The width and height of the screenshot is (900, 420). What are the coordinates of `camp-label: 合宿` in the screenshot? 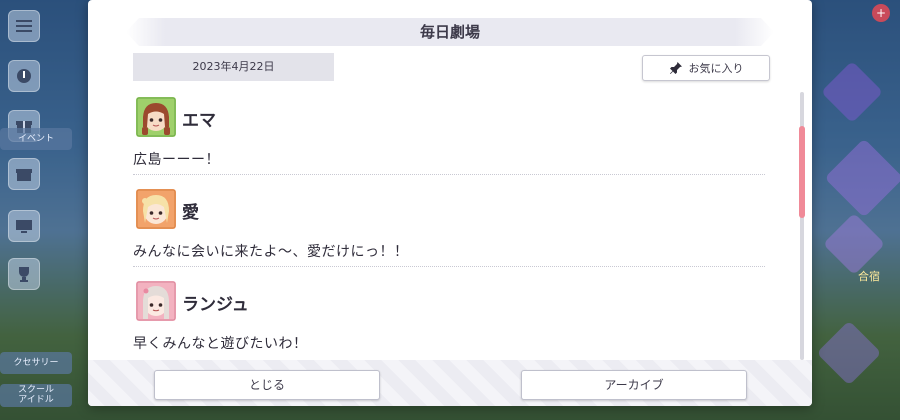 It's located at (869, 276).